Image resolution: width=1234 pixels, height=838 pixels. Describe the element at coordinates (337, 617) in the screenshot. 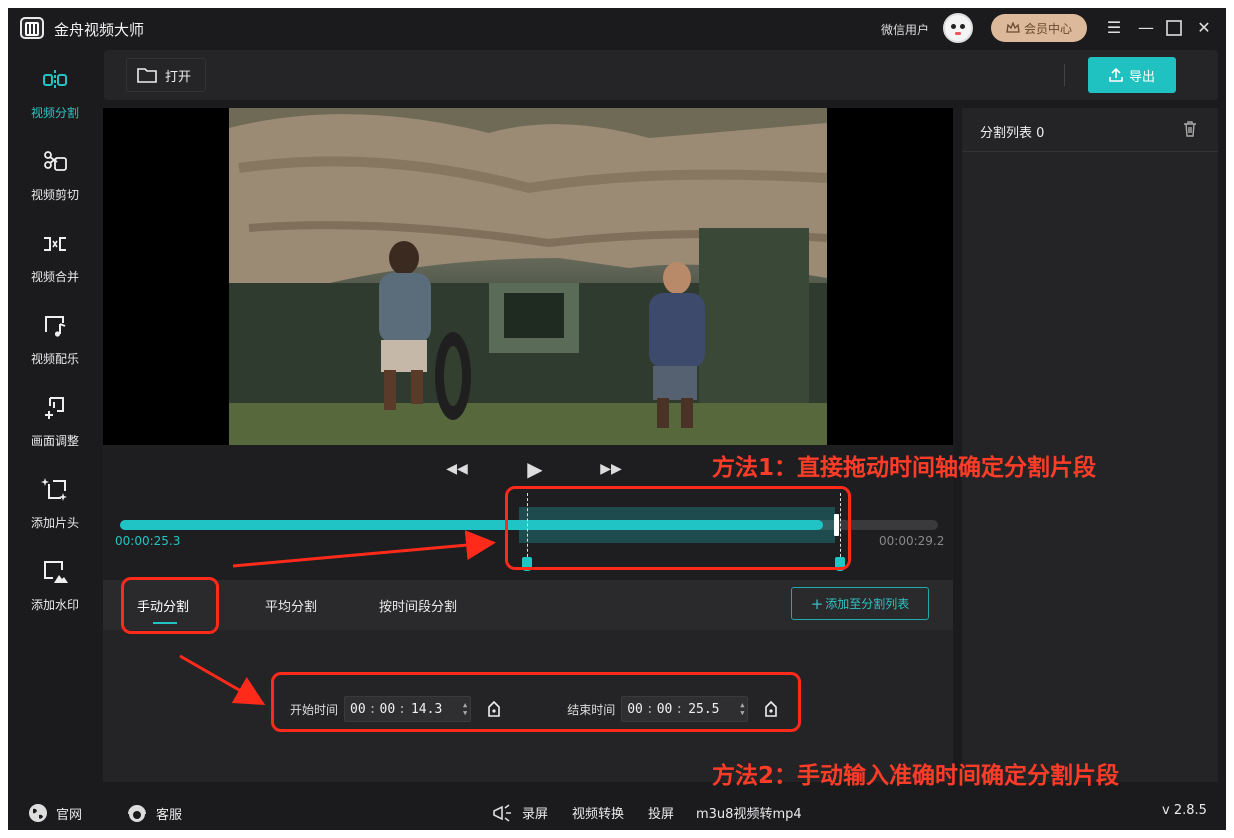

I see `annotation-arrows` at that location.